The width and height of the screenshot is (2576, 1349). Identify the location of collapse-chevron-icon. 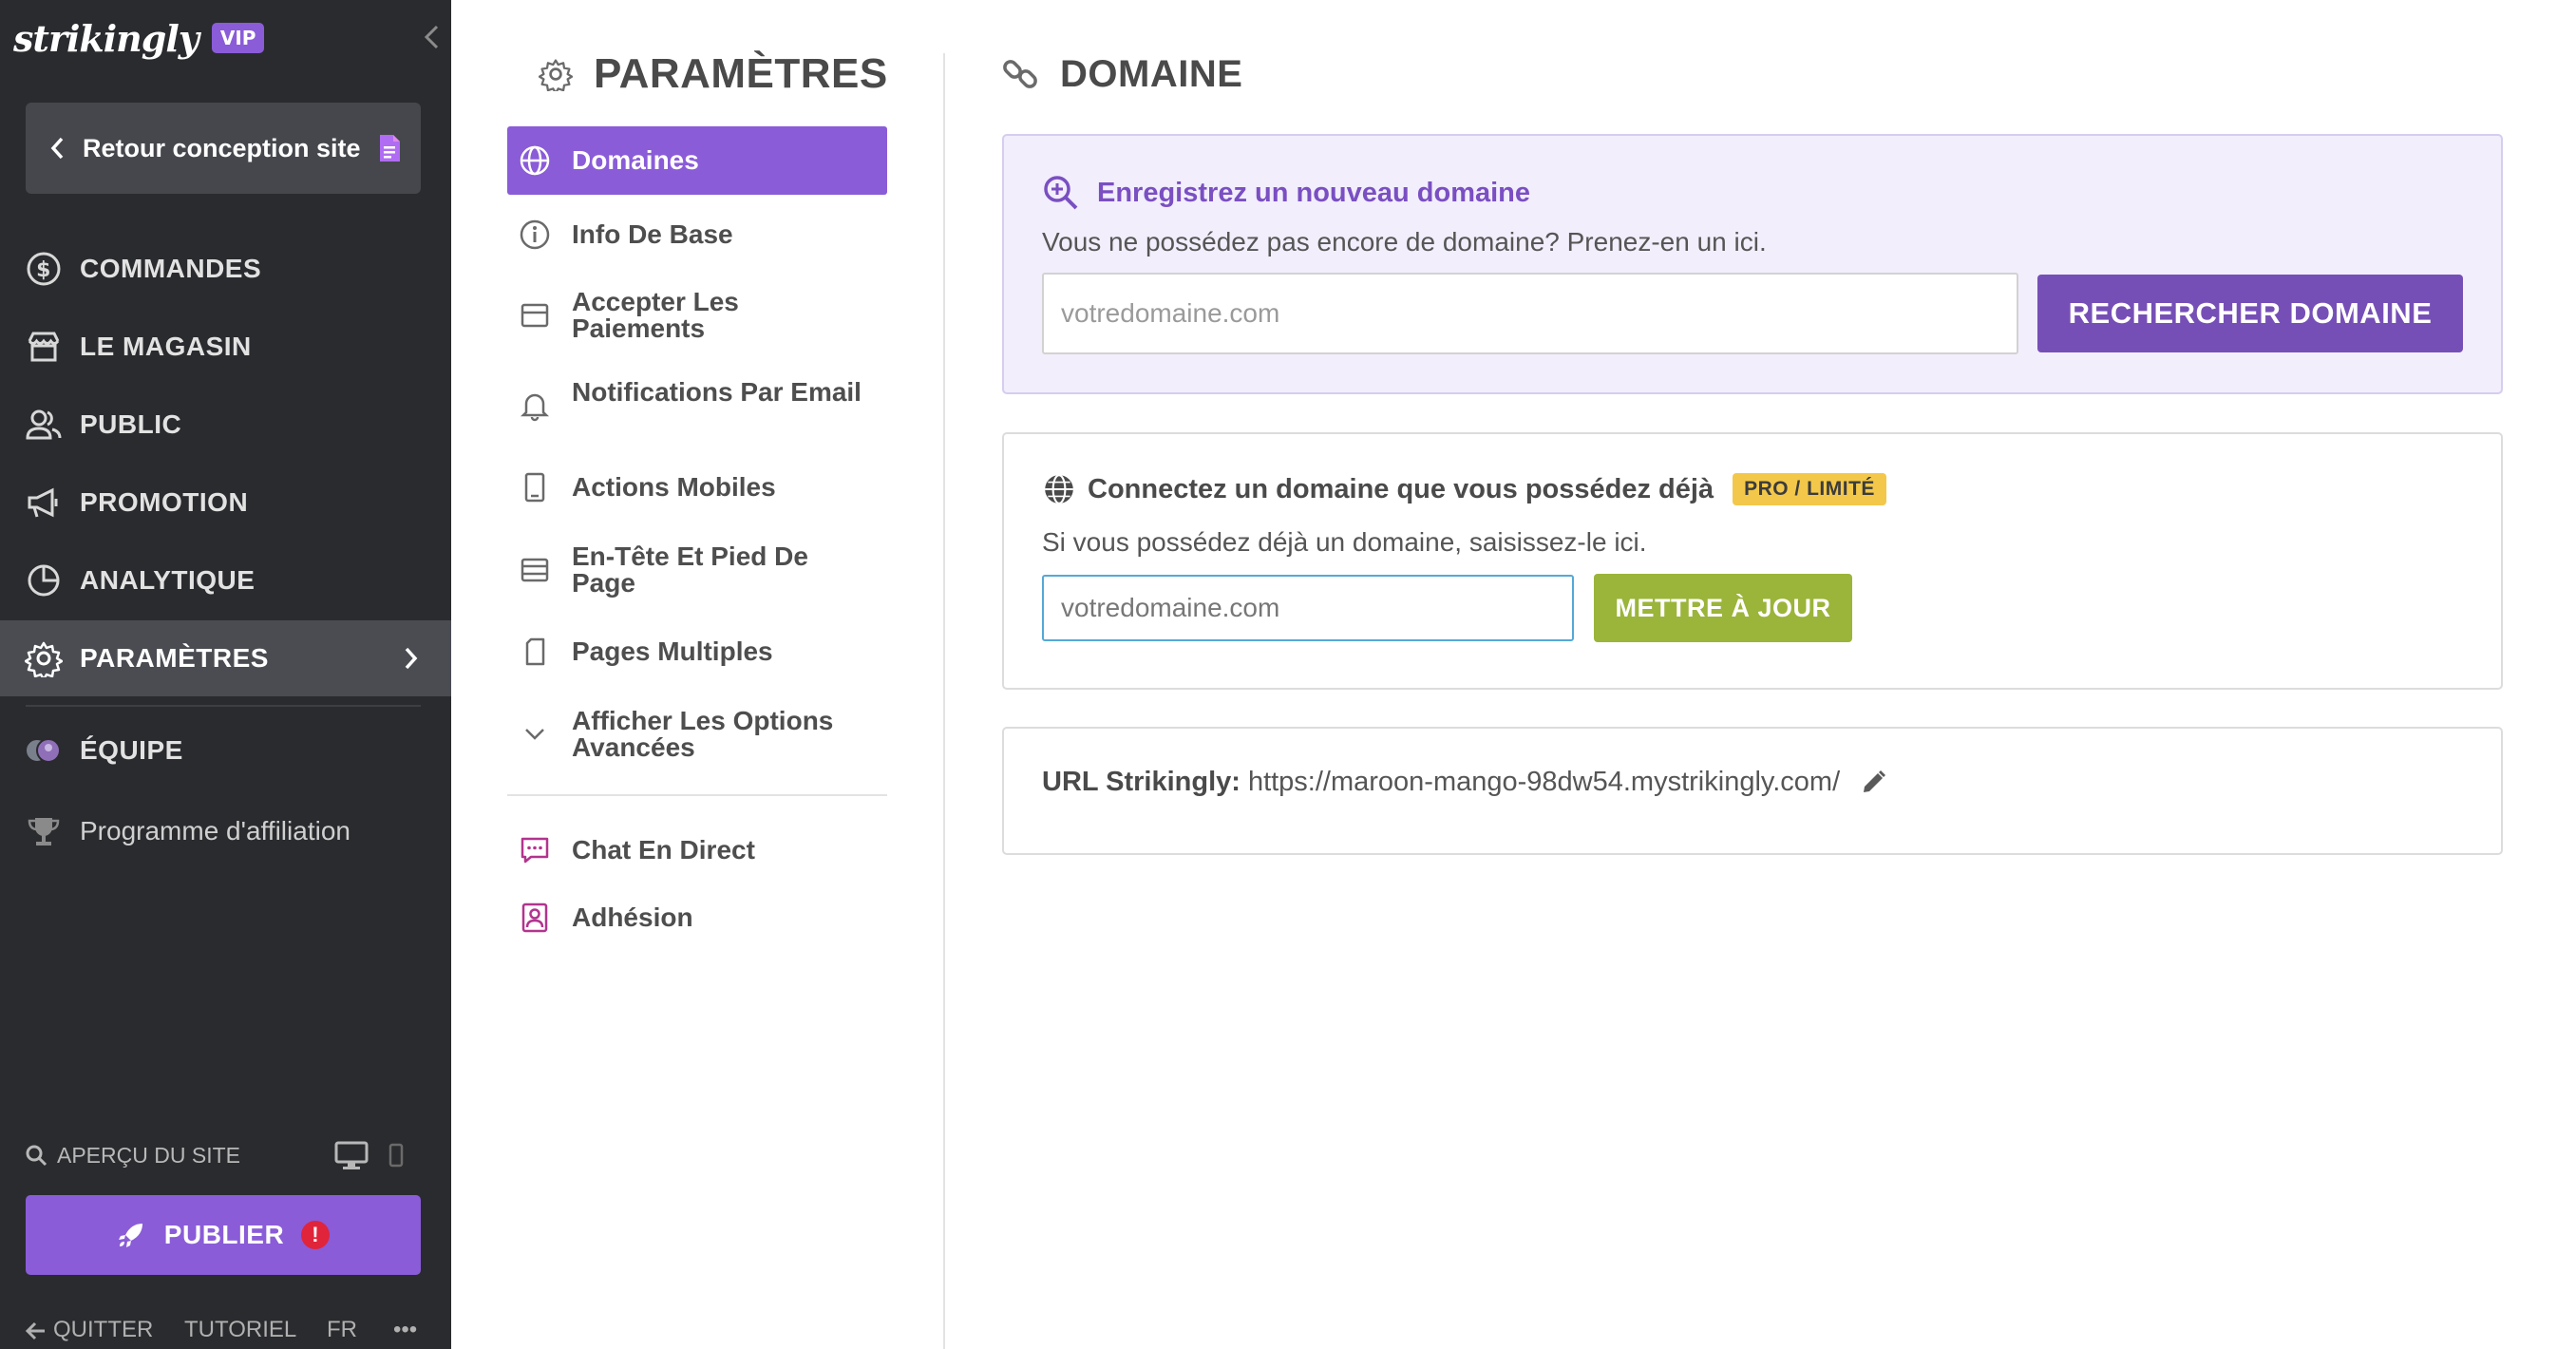
(431, 37).